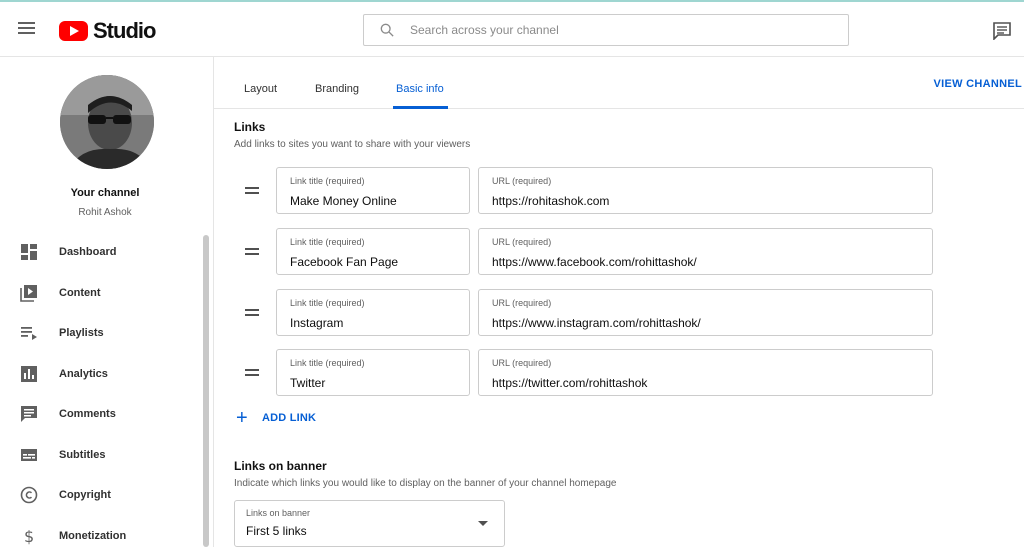  Describe the element at coordinates (337, 89) in the screenshot. I see `tab-branding: Branding` at that location.